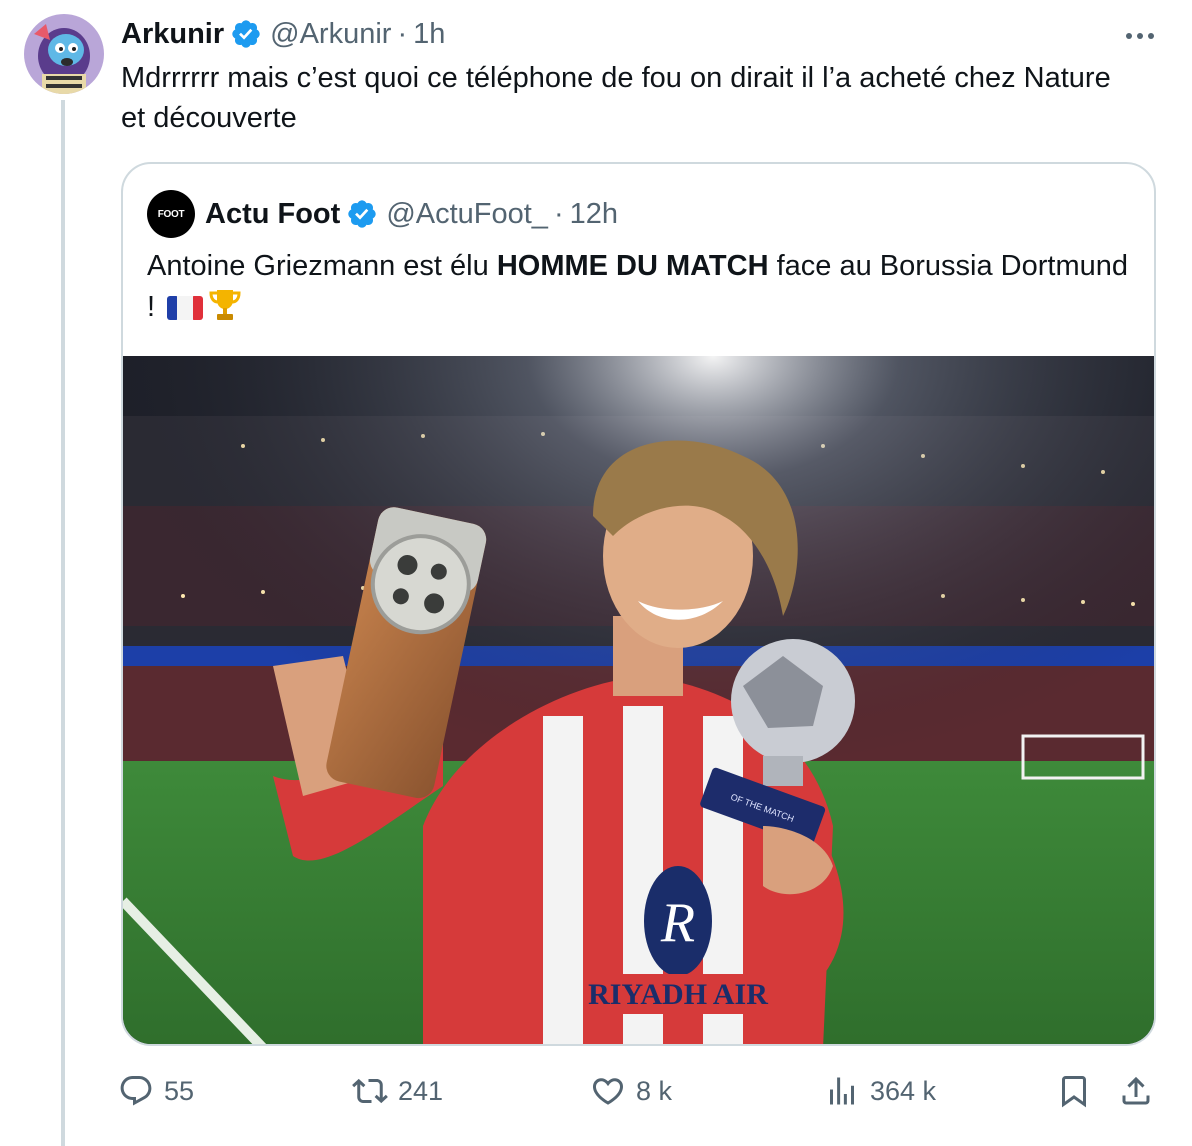  I want to click on bookmark-button, so click(1074, 1091).